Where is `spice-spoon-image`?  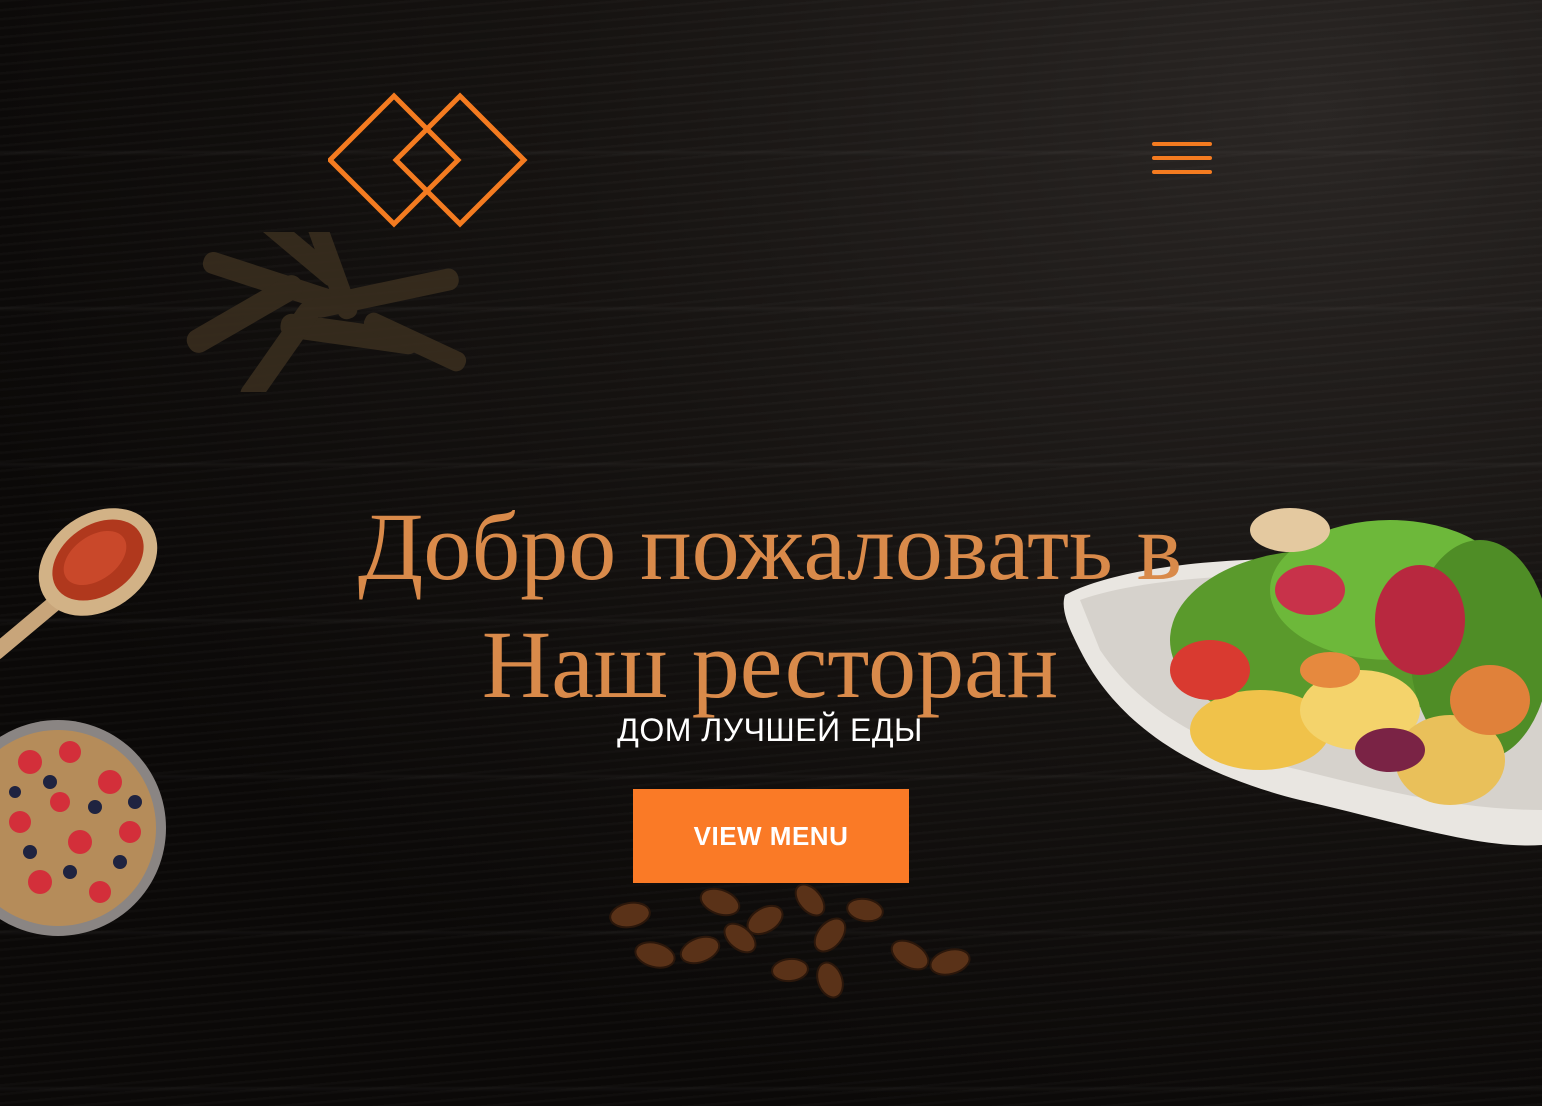
spice-spoon-image is located at coordinates (79, 584).